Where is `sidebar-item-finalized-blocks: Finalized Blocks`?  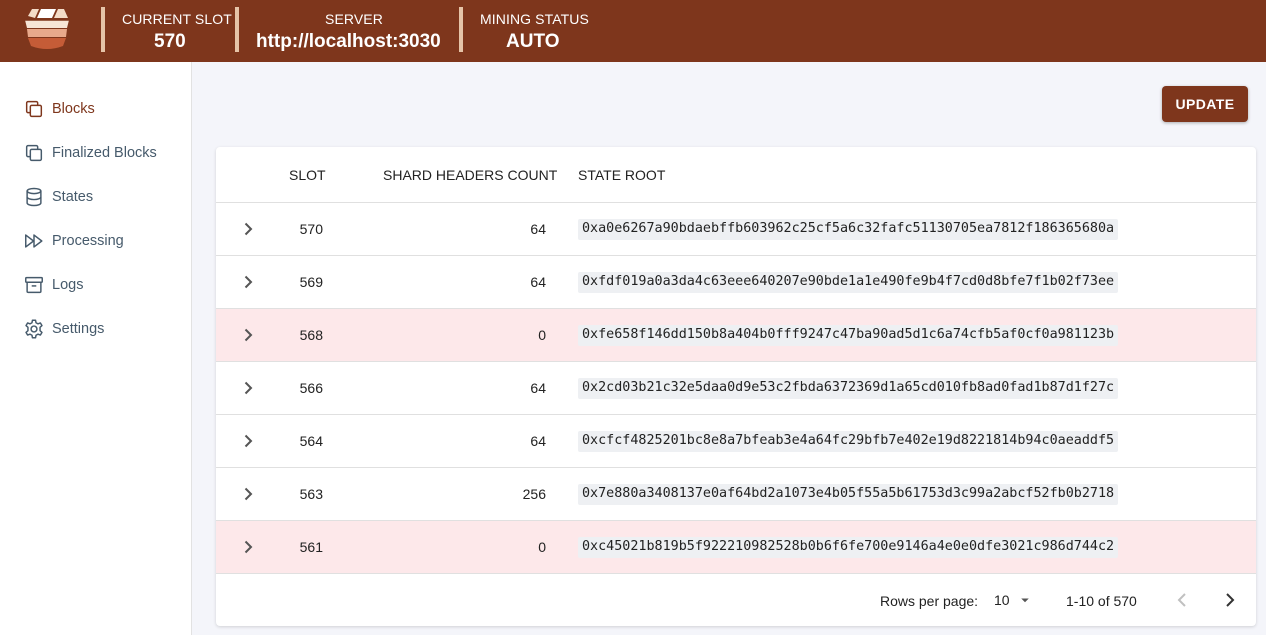
sidebar-item-finalized-blocks: Finalized Blocks is located at coordinates (95, 152).